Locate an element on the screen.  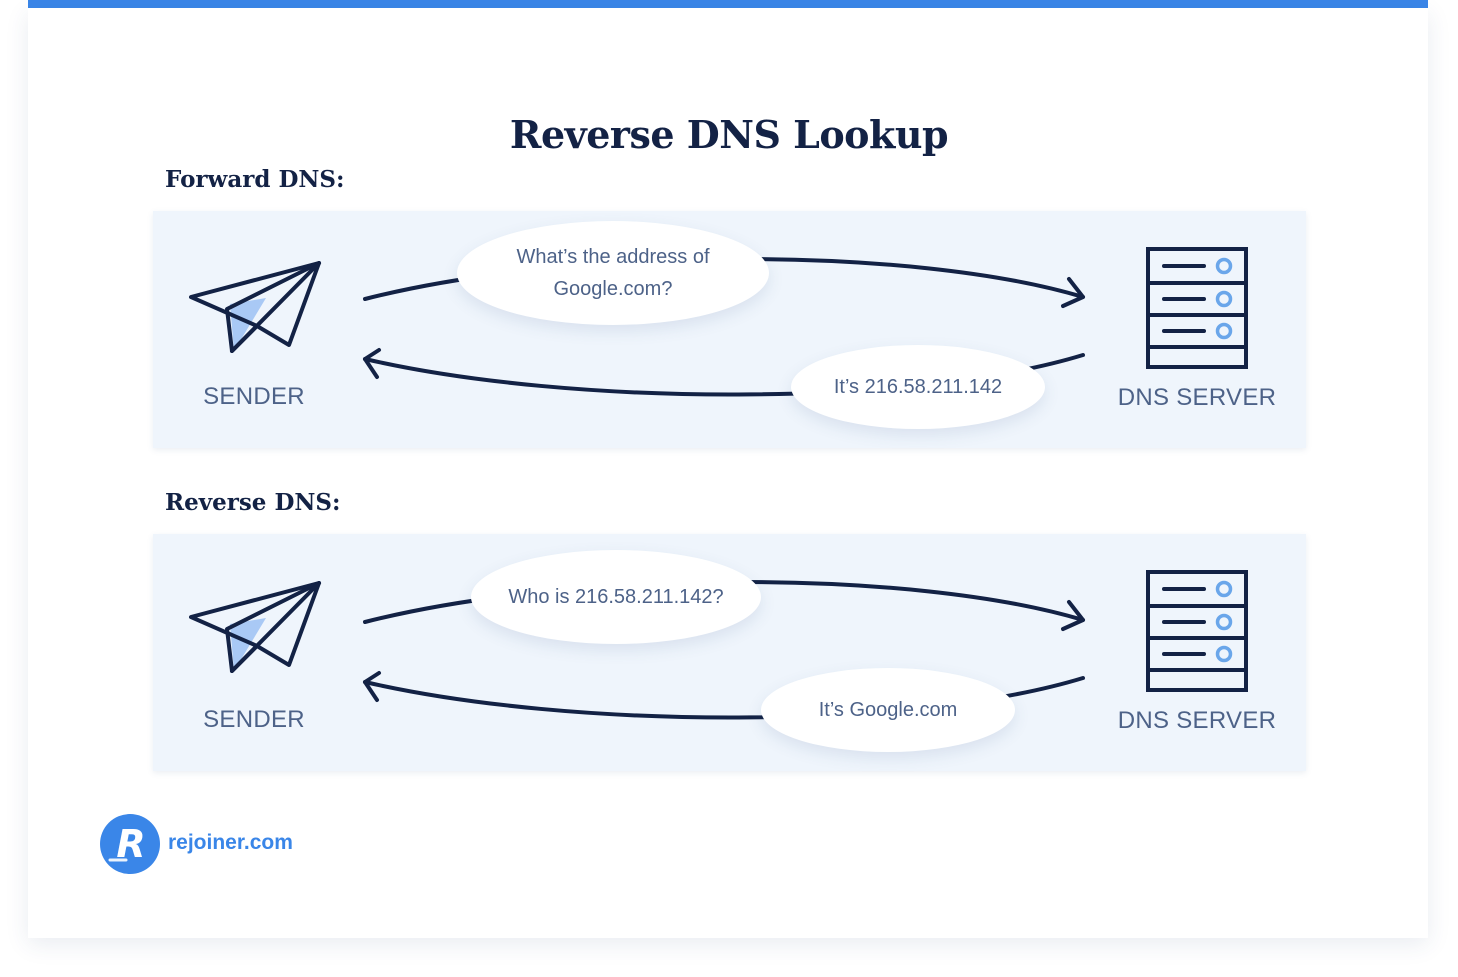
response-text: It’s 216.58.211.142 is located at coordinates (918, 387).